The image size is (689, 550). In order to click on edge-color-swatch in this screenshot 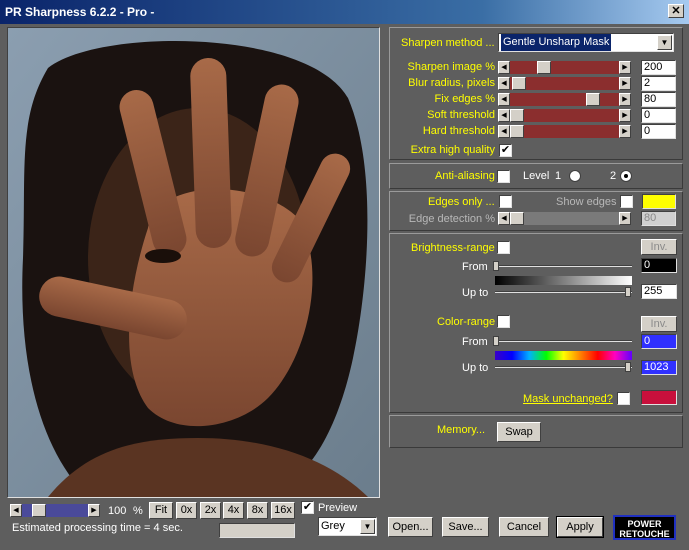, I will do `click(659, 201)`.